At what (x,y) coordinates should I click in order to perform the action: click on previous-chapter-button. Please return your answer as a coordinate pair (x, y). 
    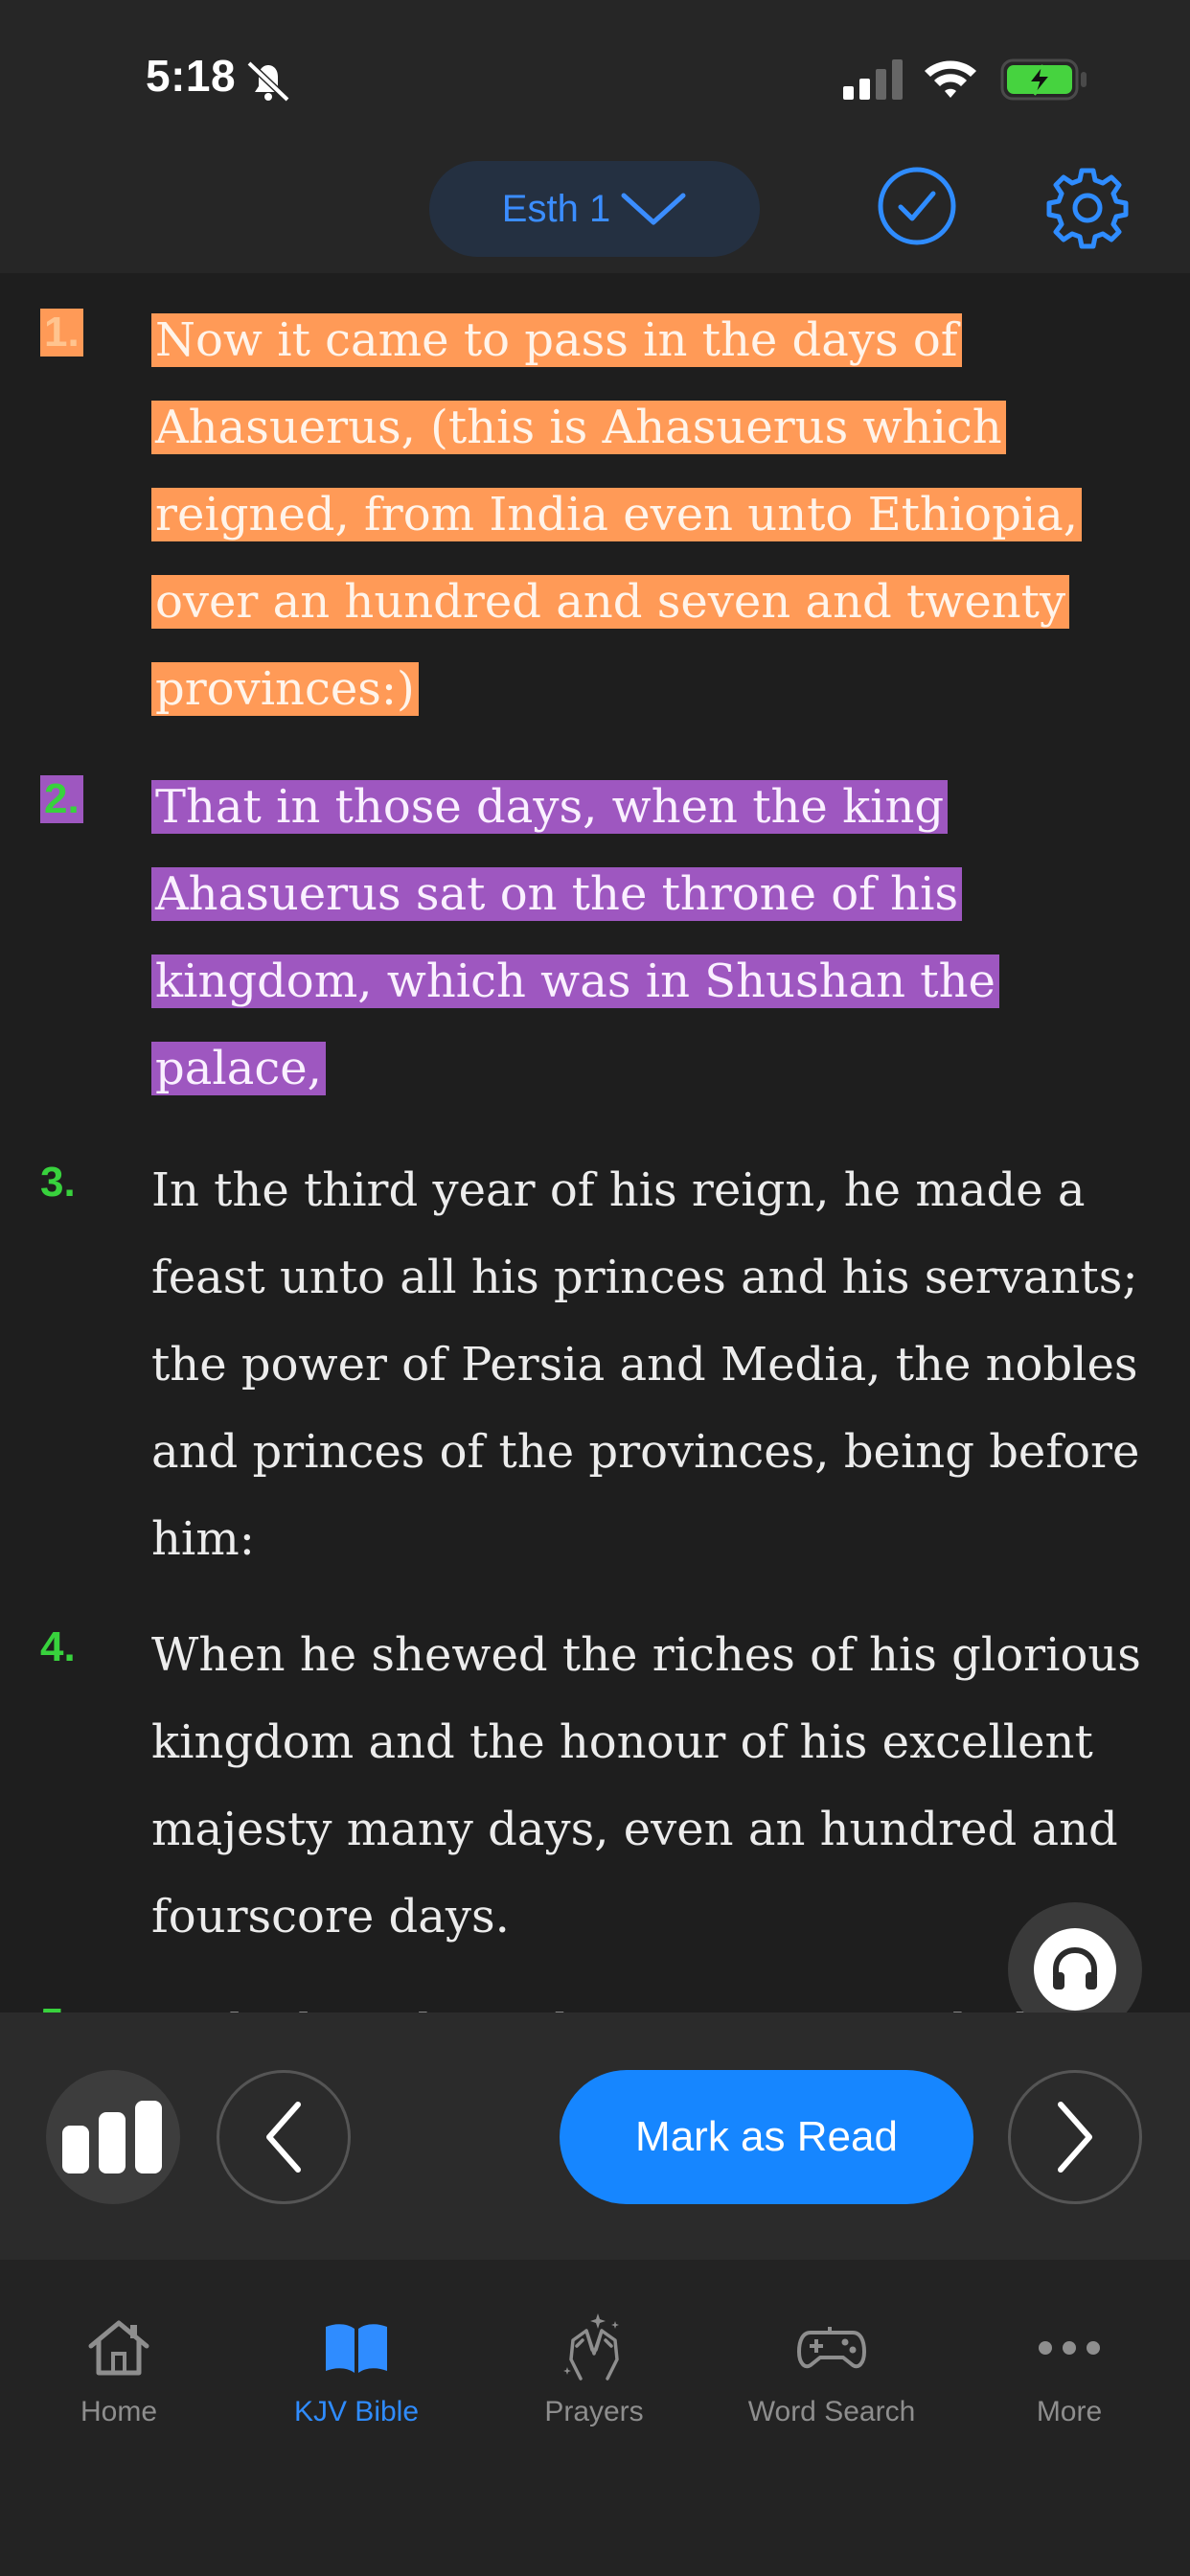
    Looking at the image, I should click on (284, 2137).